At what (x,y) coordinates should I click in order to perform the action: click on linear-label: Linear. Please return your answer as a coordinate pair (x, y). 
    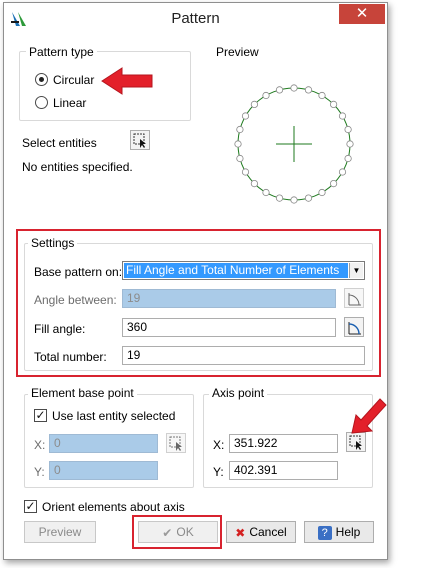
    Looking at the image, I should click on (69, 103).